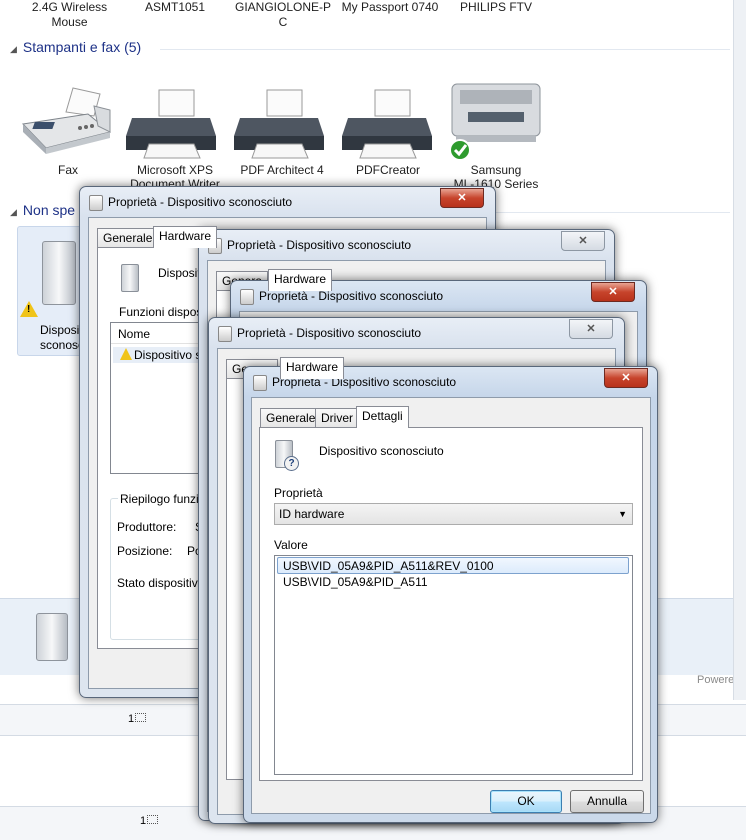  I want to click on printer-label-fax: Fax, so click(67, 170).